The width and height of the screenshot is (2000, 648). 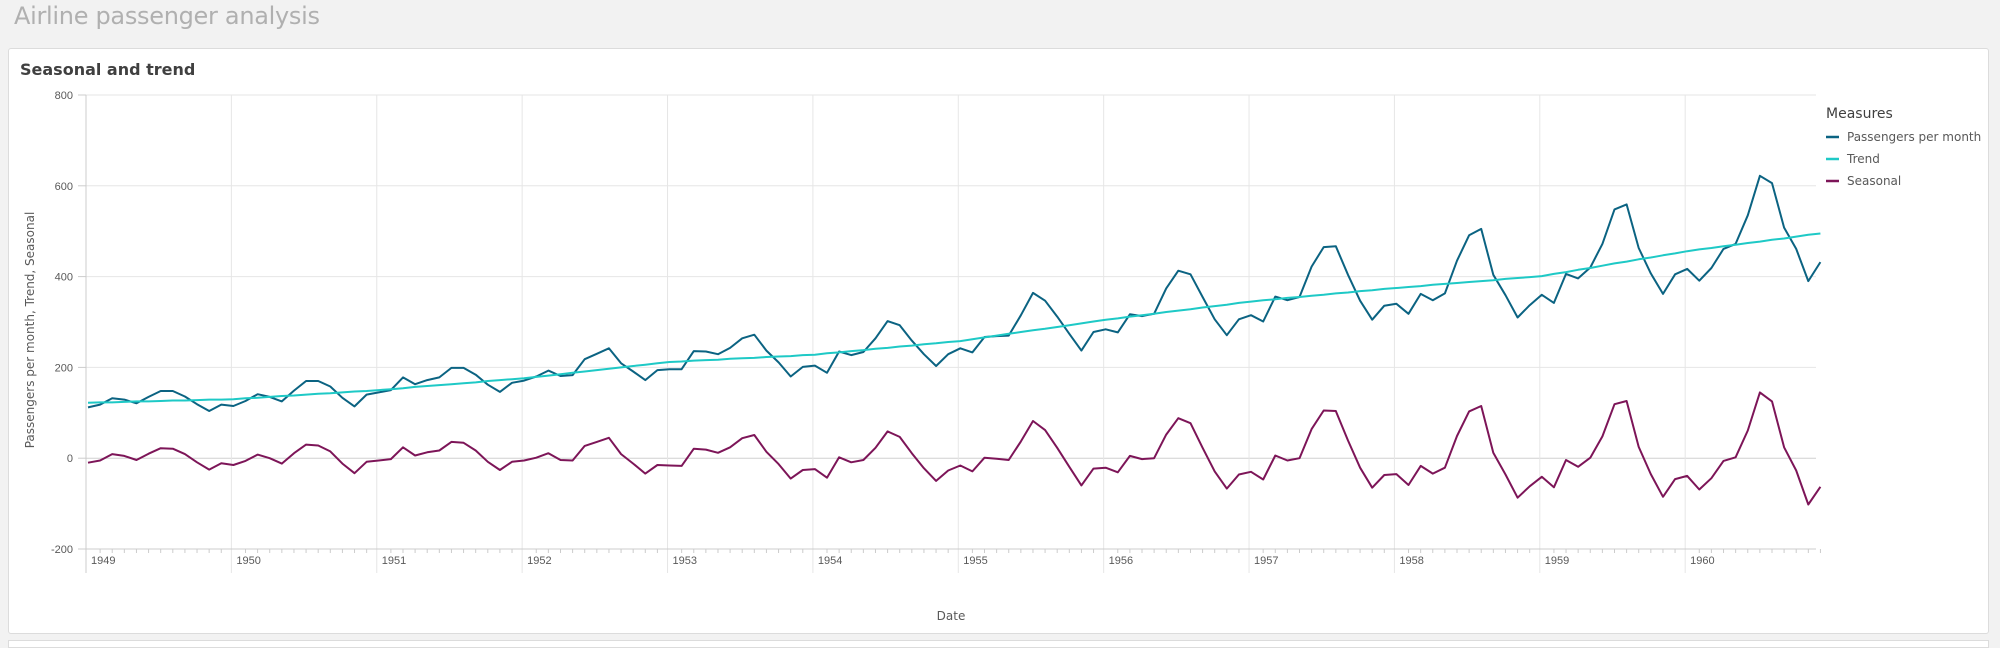 I want to click on y-axis-title: Passengers per month, Trend, Seasonal, so click(x=30, y=330).